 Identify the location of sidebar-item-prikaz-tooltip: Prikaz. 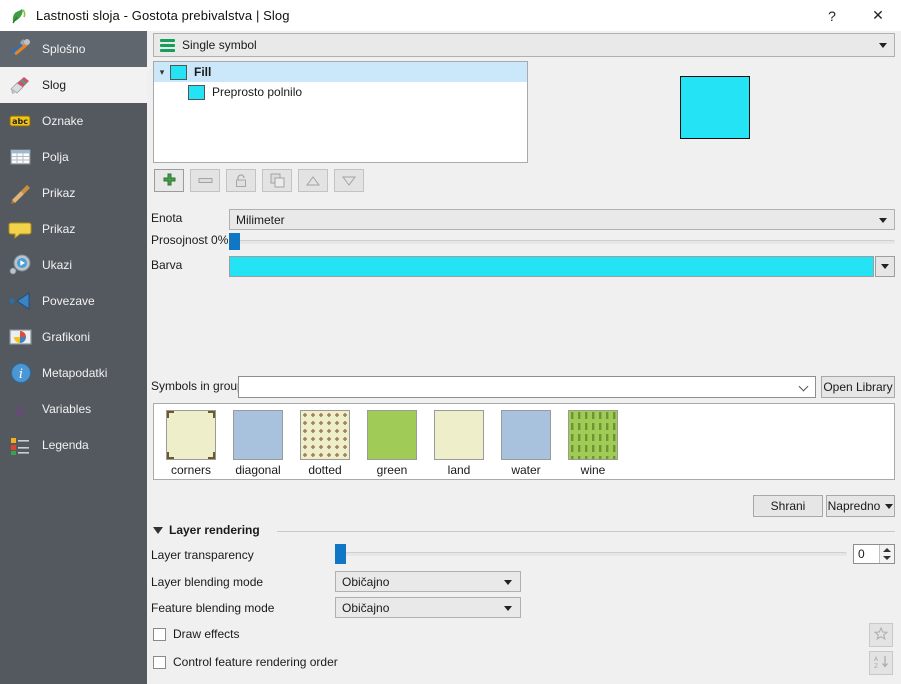
(73, 229).